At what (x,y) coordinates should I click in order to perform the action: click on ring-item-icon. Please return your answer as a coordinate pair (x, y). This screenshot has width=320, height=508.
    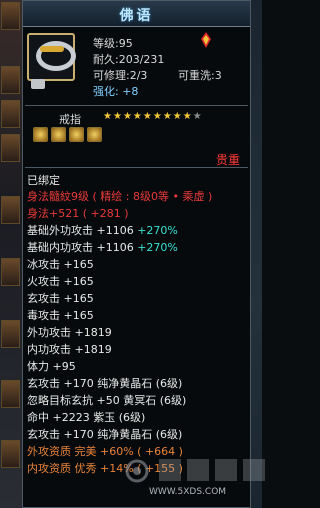
    Looking at the image, I should click on (51, 57).